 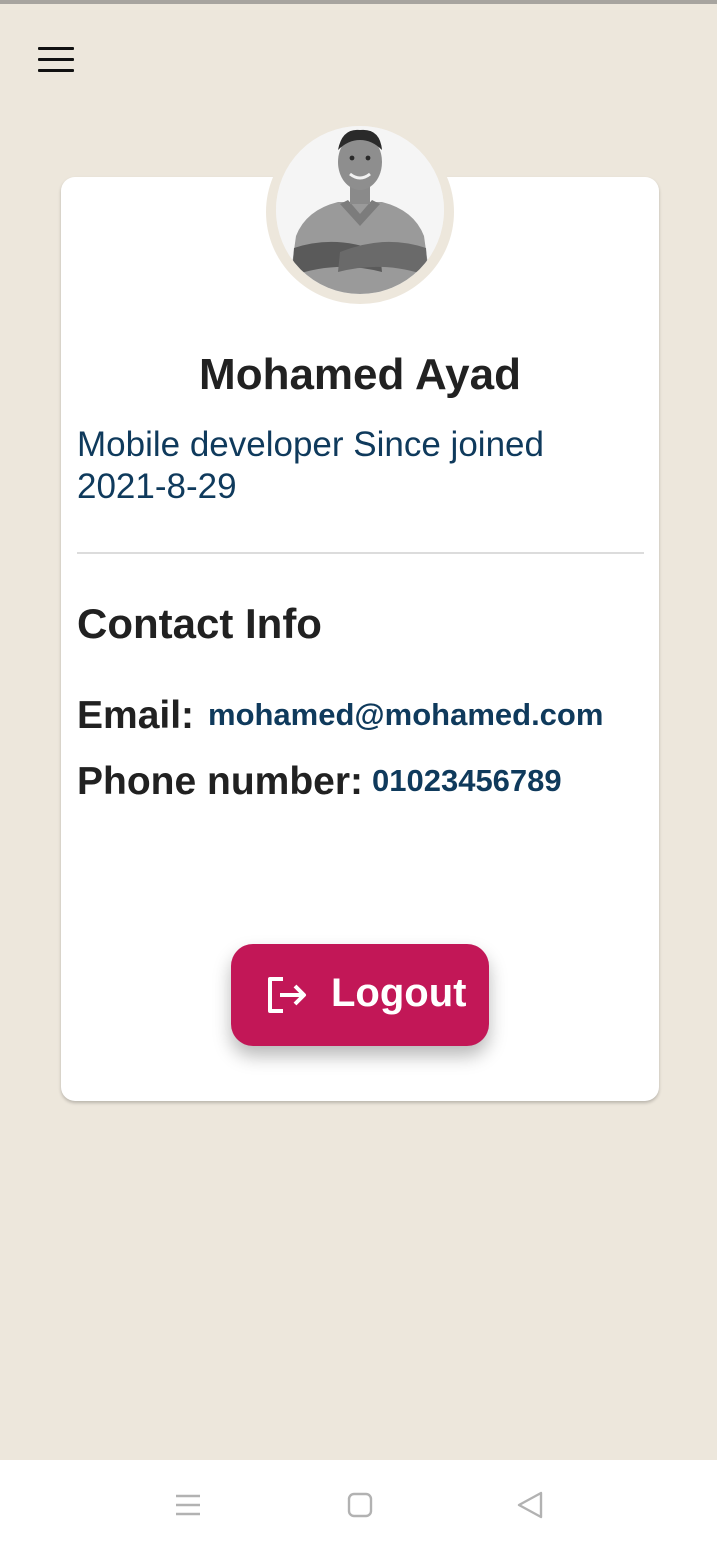 I want to click on avatar, so click(x=360, y=210).